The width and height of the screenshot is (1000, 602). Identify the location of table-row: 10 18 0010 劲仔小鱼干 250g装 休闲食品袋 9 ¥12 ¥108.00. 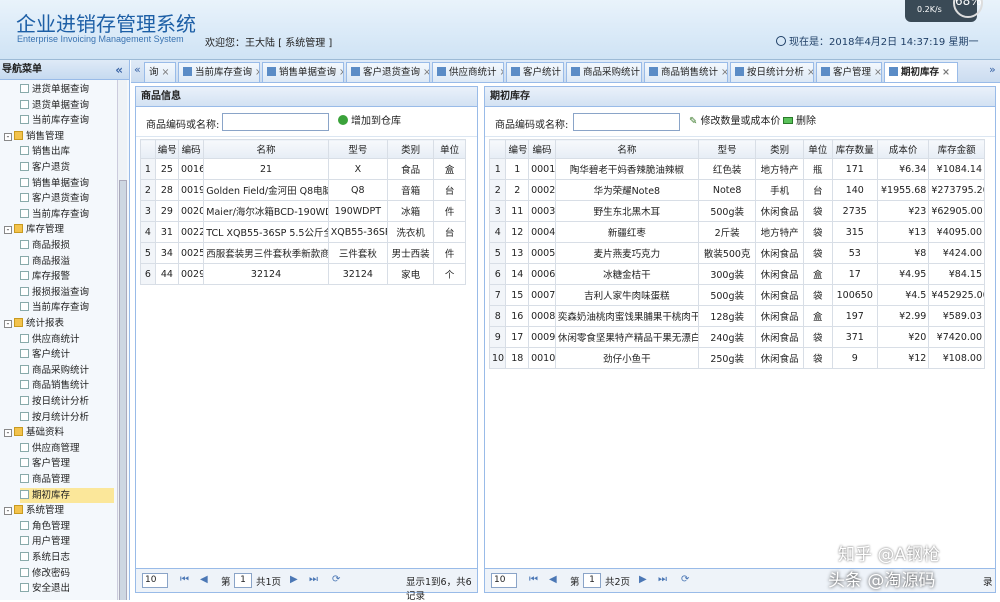
(736, 358).